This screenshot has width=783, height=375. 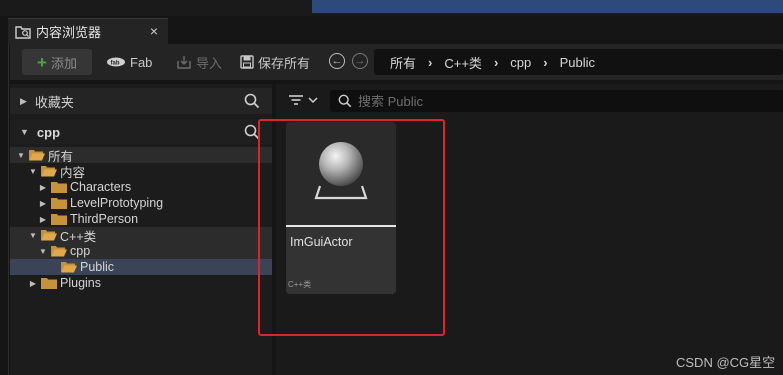 I want to click on asset-info: ImGuiActor C++类, so click(x=341, y=260).